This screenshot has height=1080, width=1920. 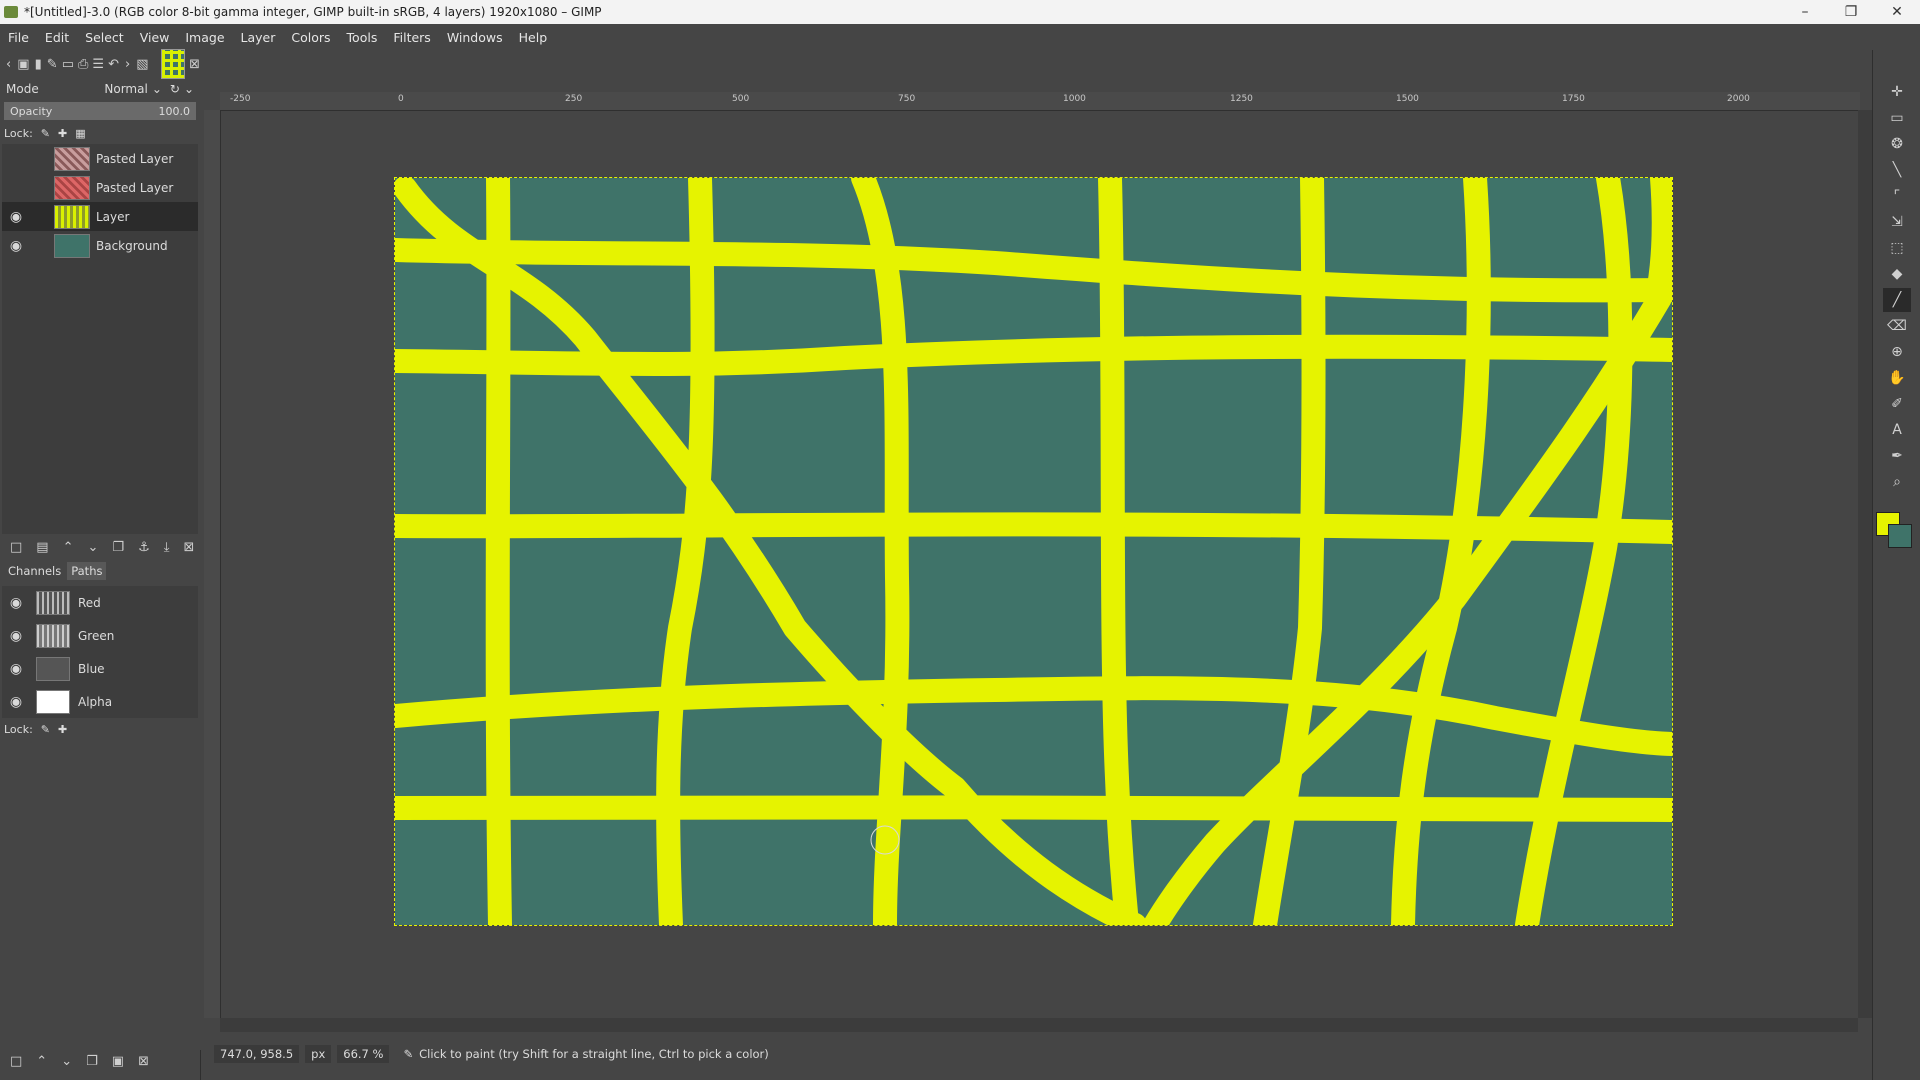 I want to click on lock-alpha-icon: ▦, so click(x=80, y=133).